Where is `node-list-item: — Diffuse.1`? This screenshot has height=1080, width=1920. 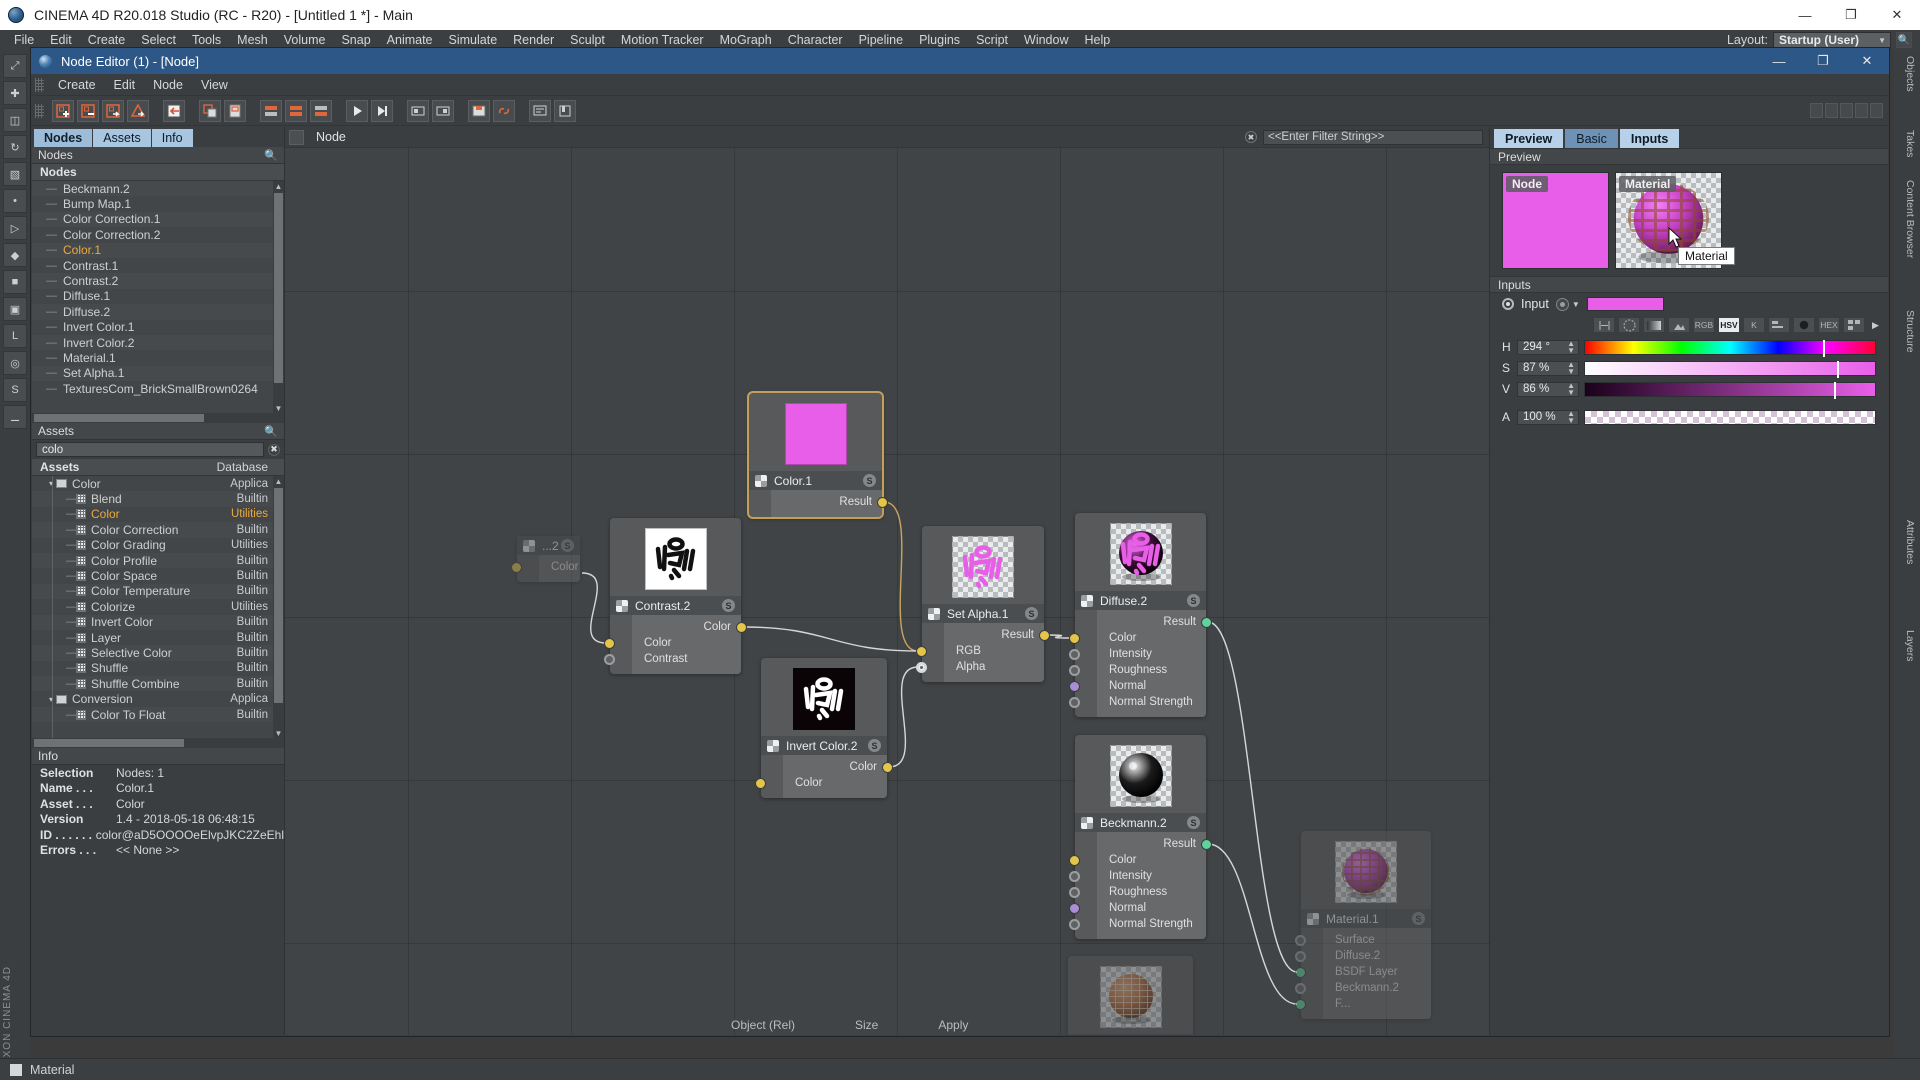
node-list-item: — Diffuse.1 is located at coordinates (158, 296).